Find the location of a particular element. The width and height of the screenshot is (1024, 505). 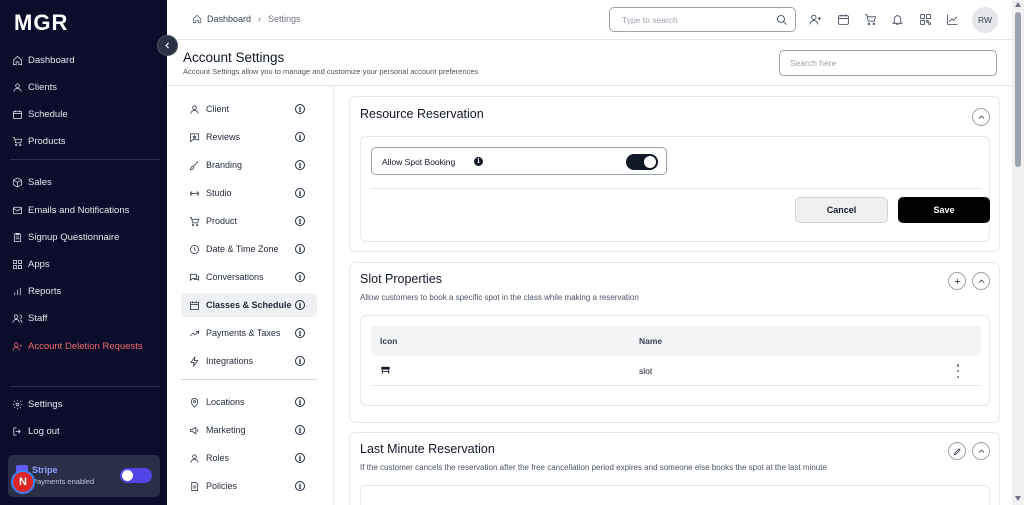

topbar: Dashboard › Settings Type to search RW is located at coordinates (589, 20).